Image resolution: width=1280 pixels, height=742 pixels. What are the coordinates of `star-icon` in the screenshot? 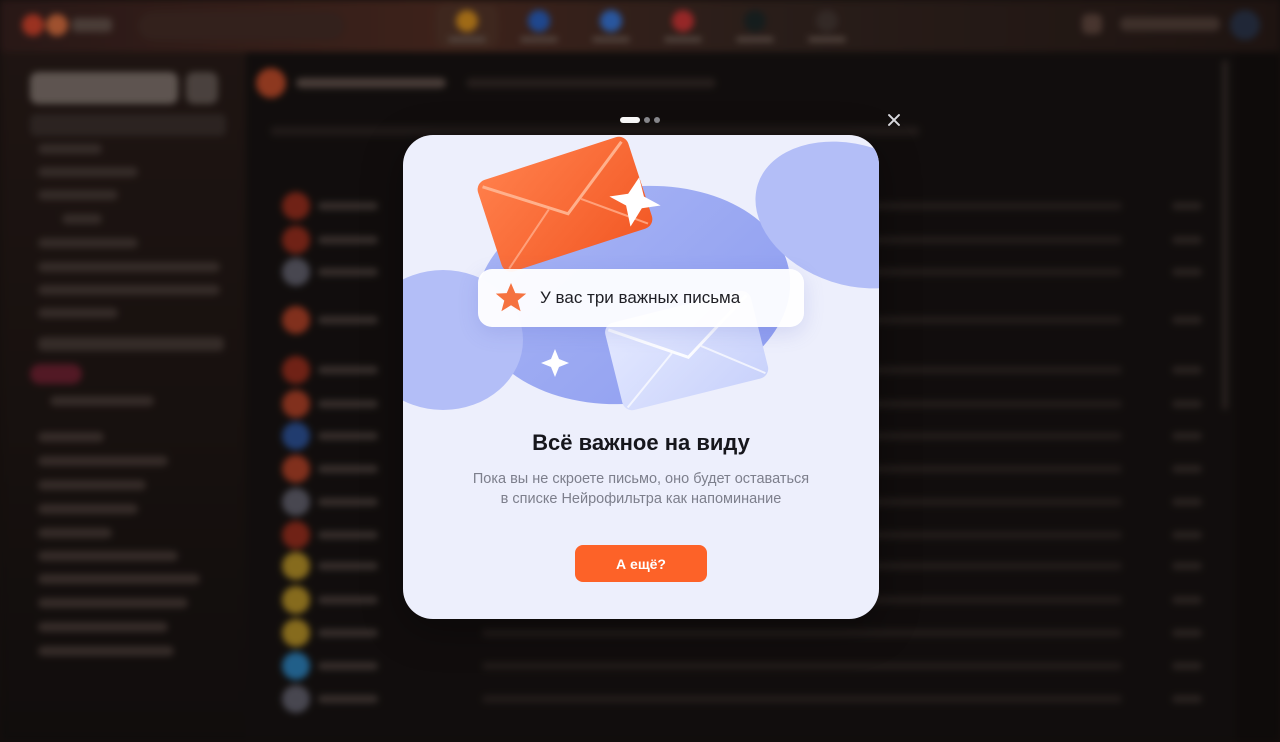 It's located at (511, 297).